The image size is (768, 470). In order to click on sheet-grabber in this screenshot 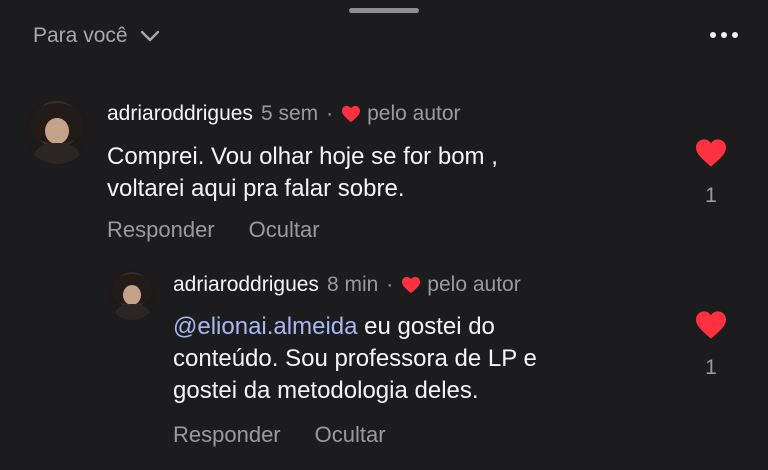, I will do `click(384, 10)`.